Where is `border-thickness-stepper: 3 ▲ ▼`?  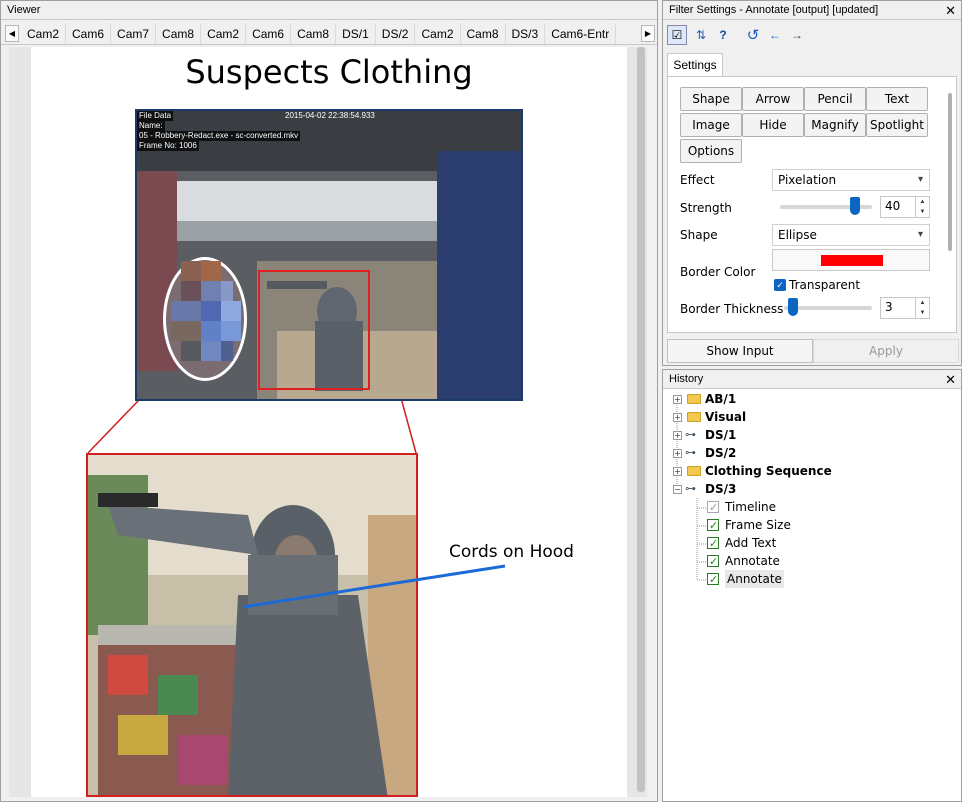 border-thickness-stepper: 3 ▲ ▼ is located at coordinates (905, 308).